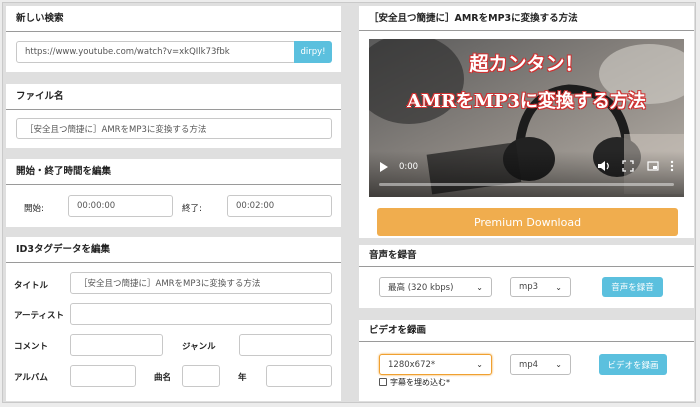 The height and width of the screenshot is (407, 700). Describe the element at coordinates (192, 209) in the screenshot. I see `end-label: 終了:` at that location.